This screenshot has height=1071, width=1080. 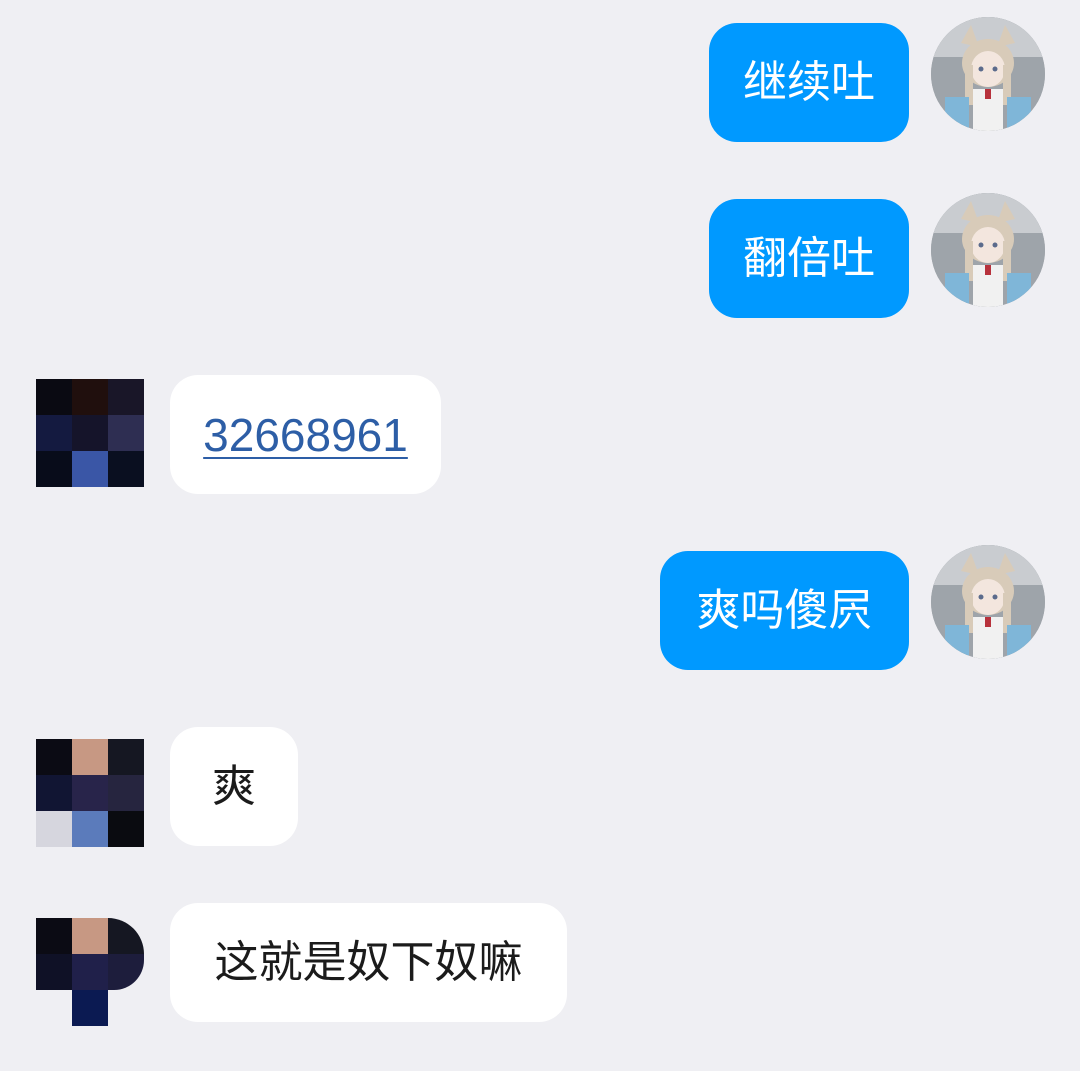 I want to click on message-bubble-received: 爽, so click(x=234, y=786).